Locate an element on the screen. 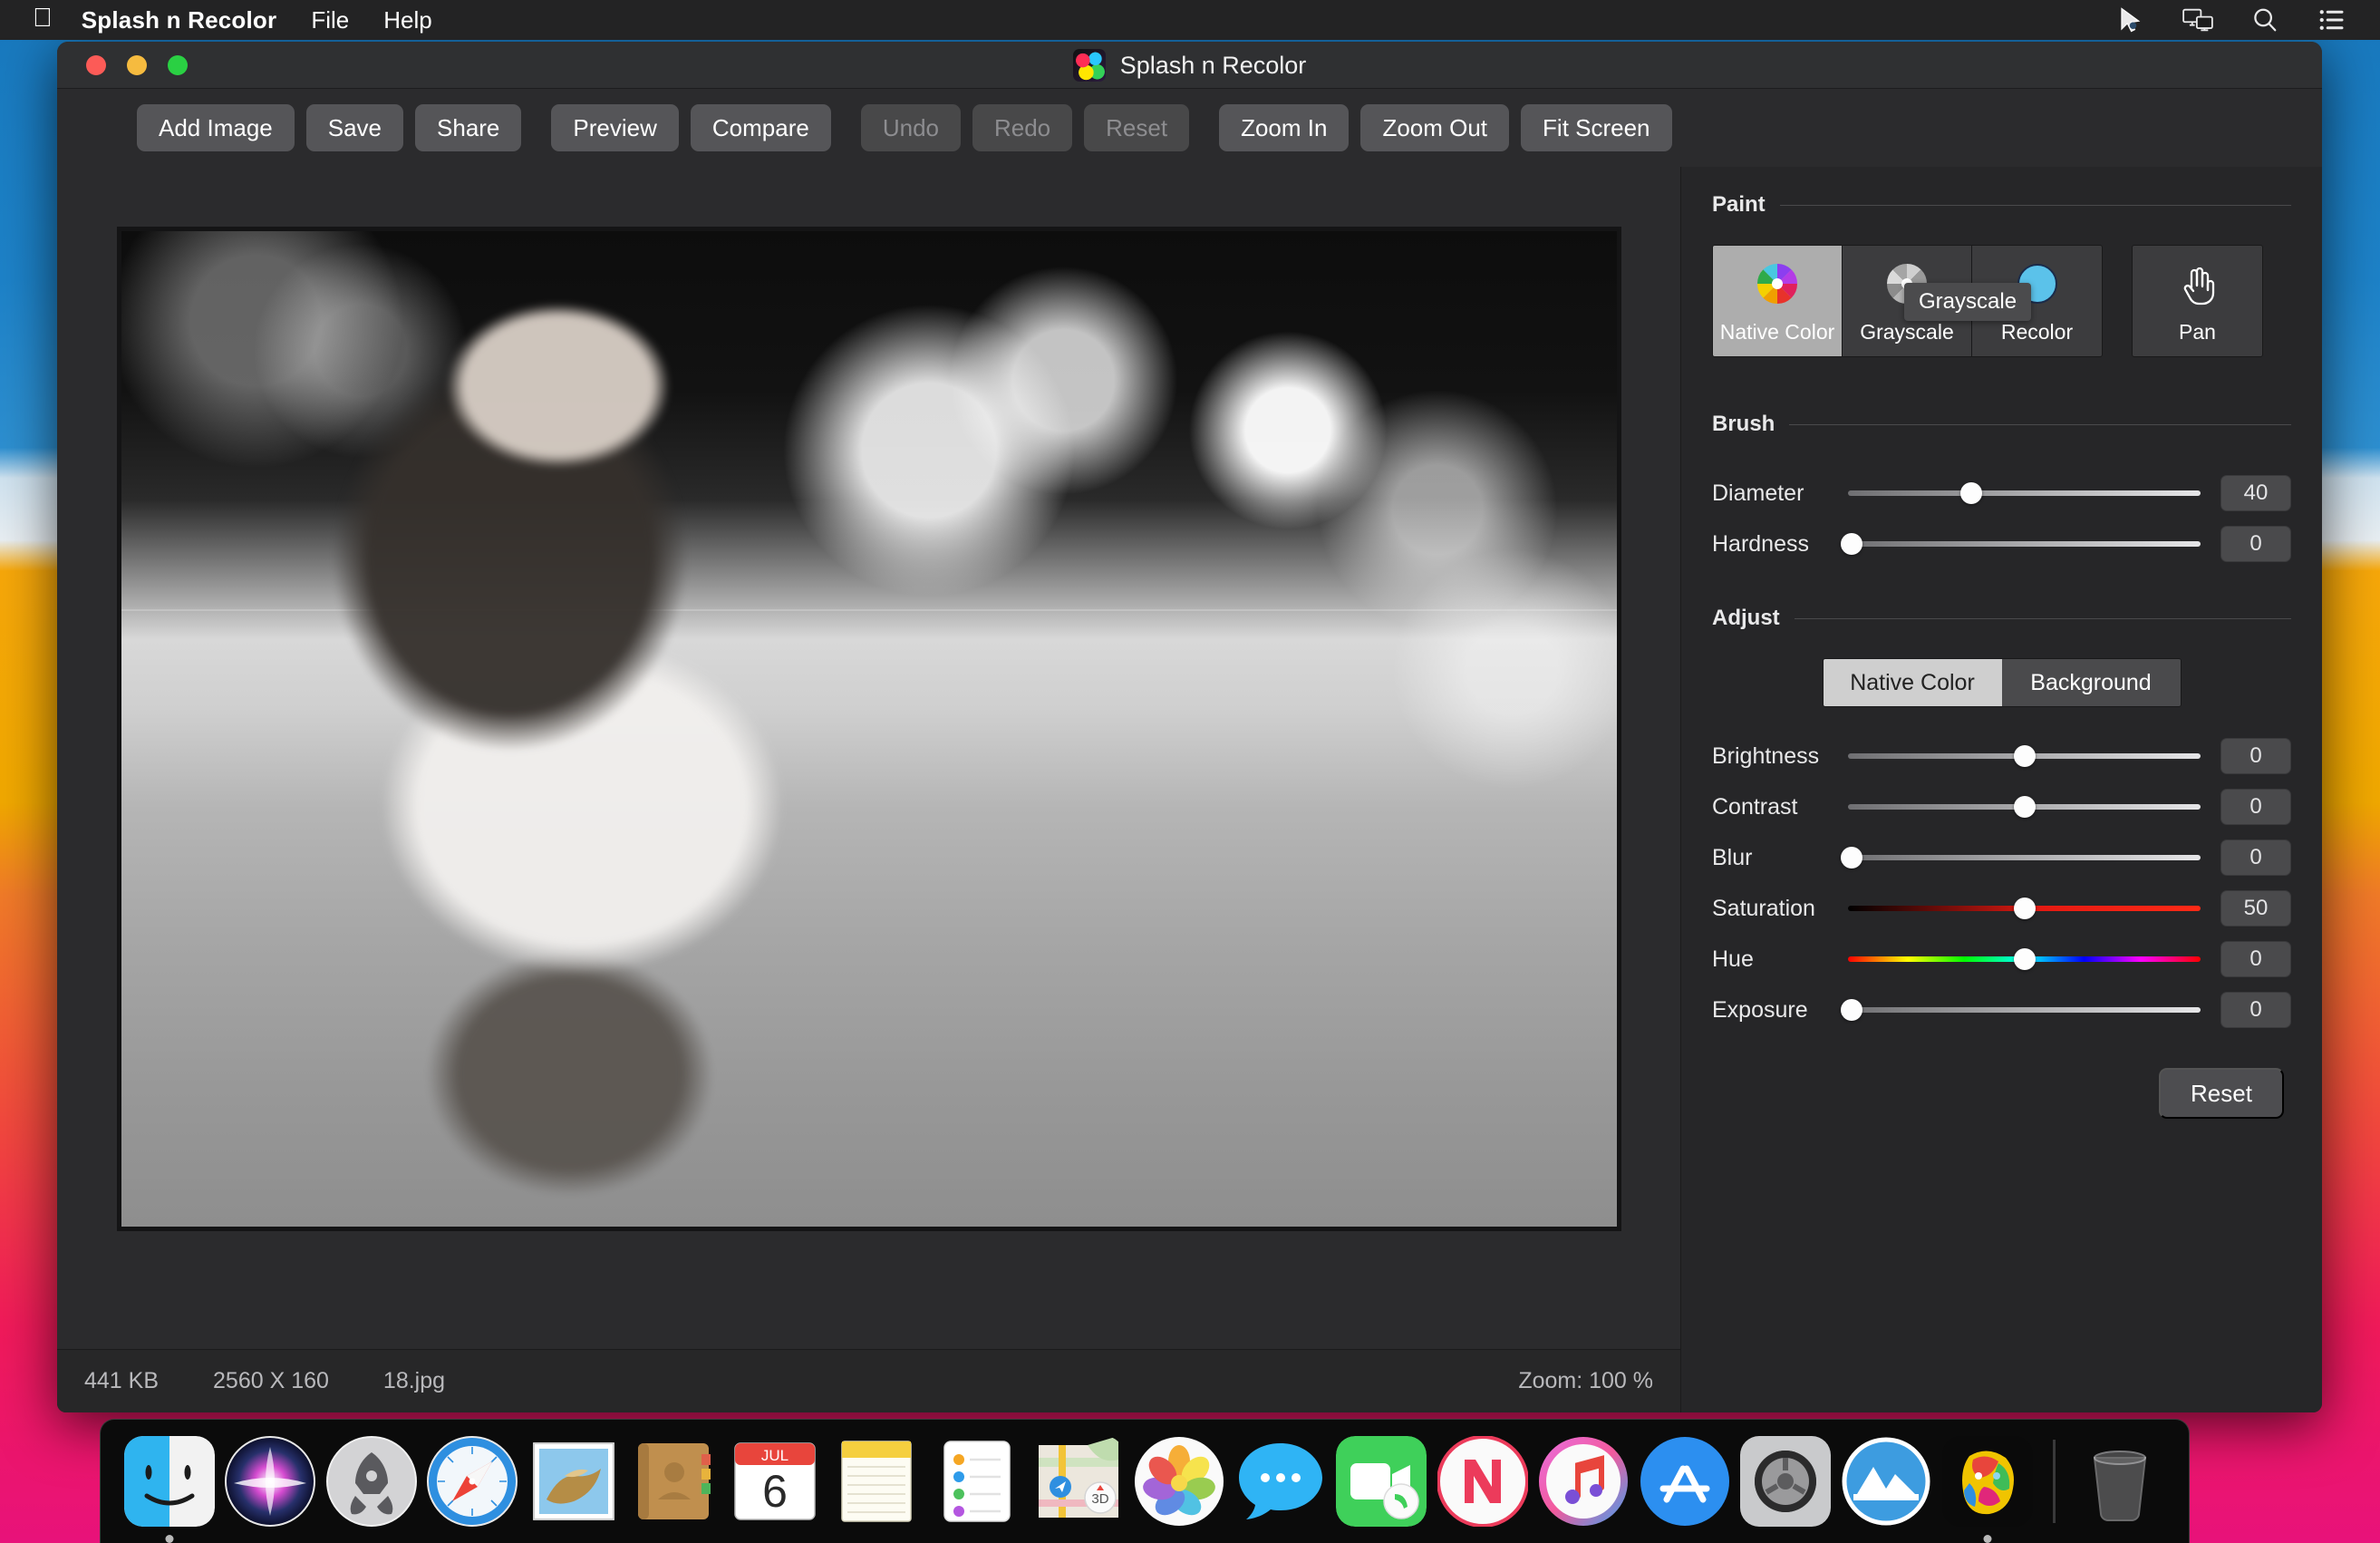 The height and width of the screenshot is (1543, 2380). share-button: Share is located at coordinates (469, 127).